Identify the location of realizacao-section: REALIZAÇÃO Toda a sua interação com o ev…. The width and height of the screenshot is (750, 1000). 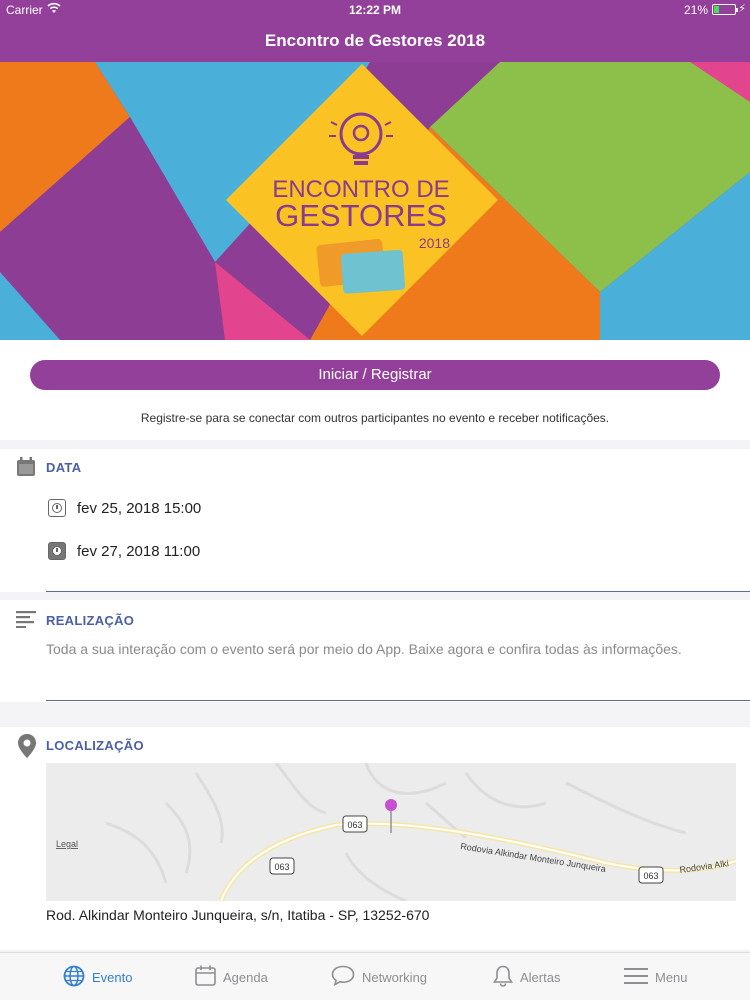
(375, 651).